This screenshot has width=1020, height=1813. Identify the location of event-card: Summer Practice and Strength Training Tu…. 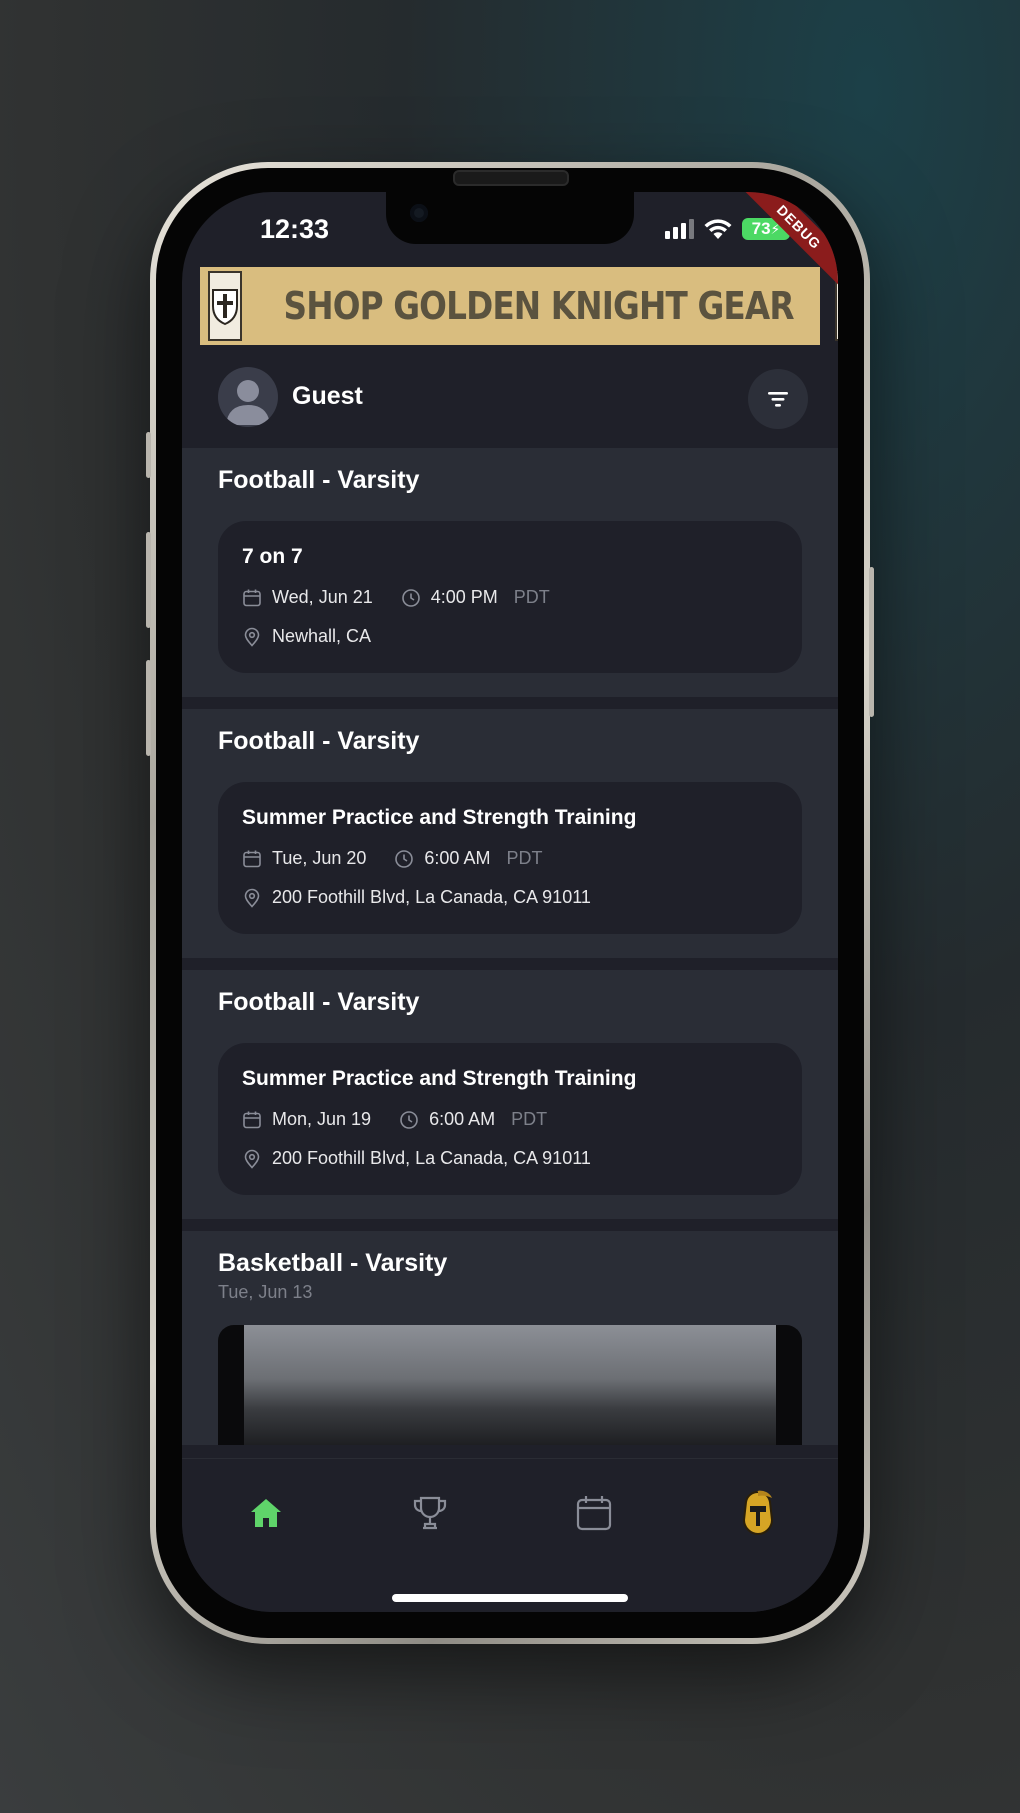
(510, 858).